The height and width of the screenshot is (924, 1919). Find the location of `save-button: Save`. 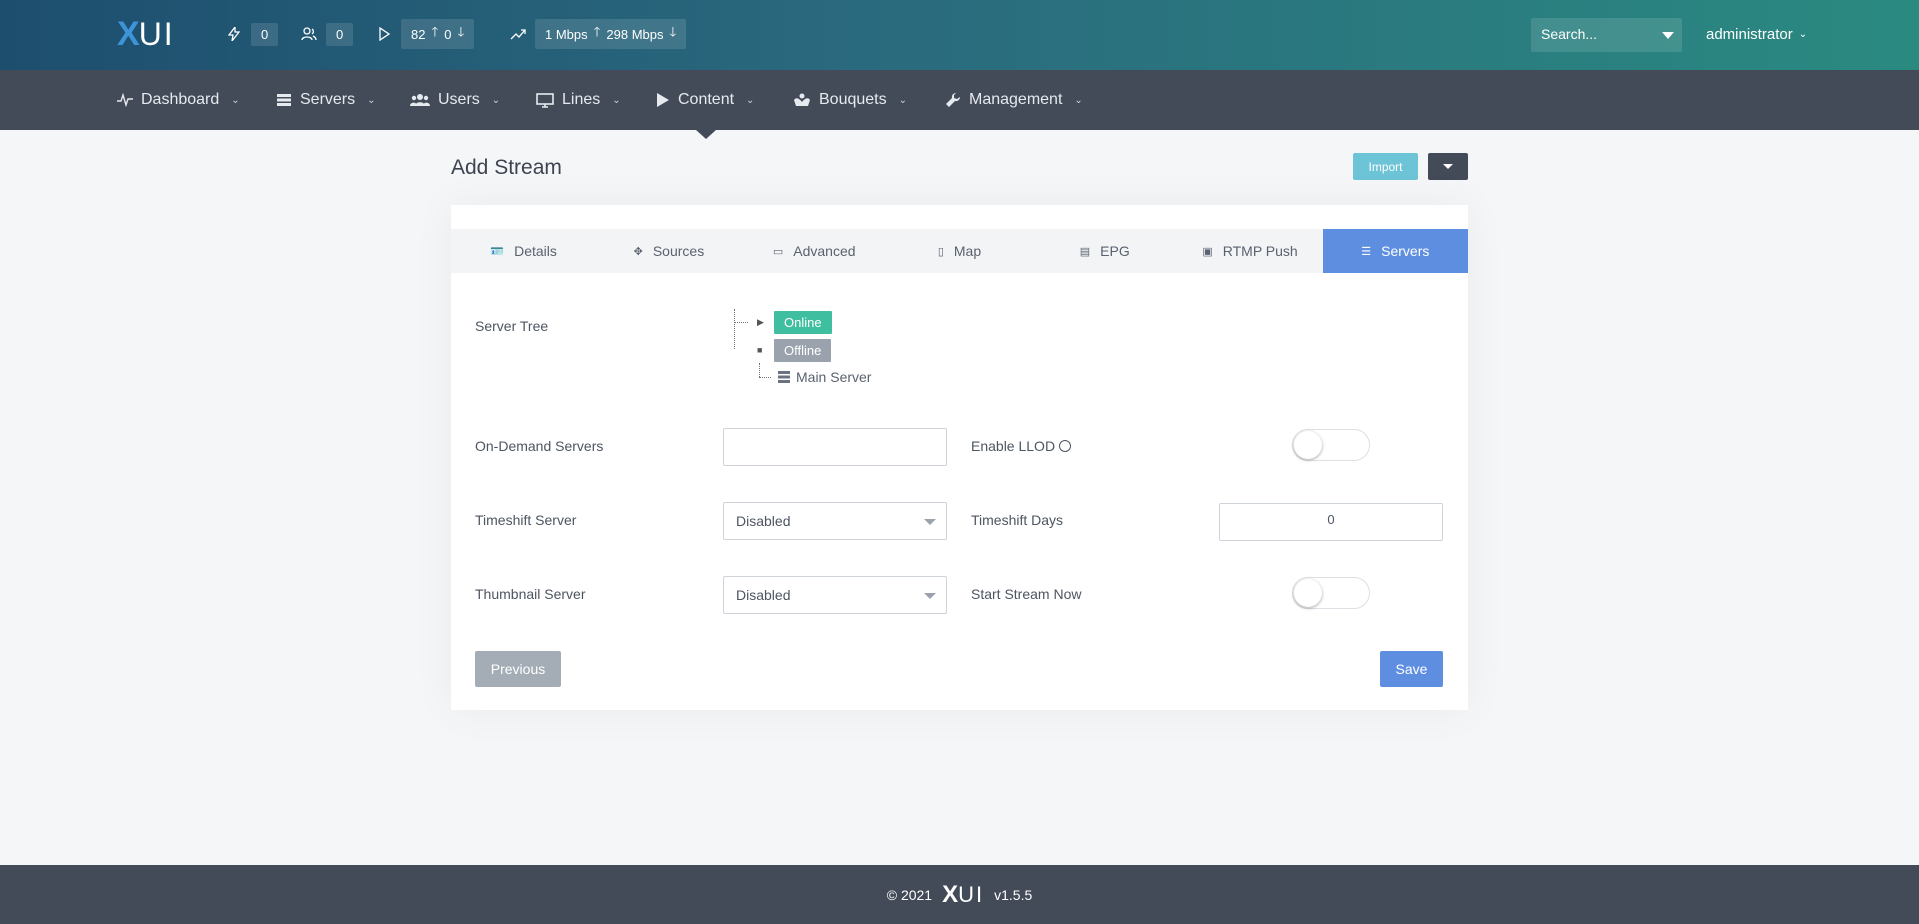

save-button: Save is located at coordinates (1411, 669).